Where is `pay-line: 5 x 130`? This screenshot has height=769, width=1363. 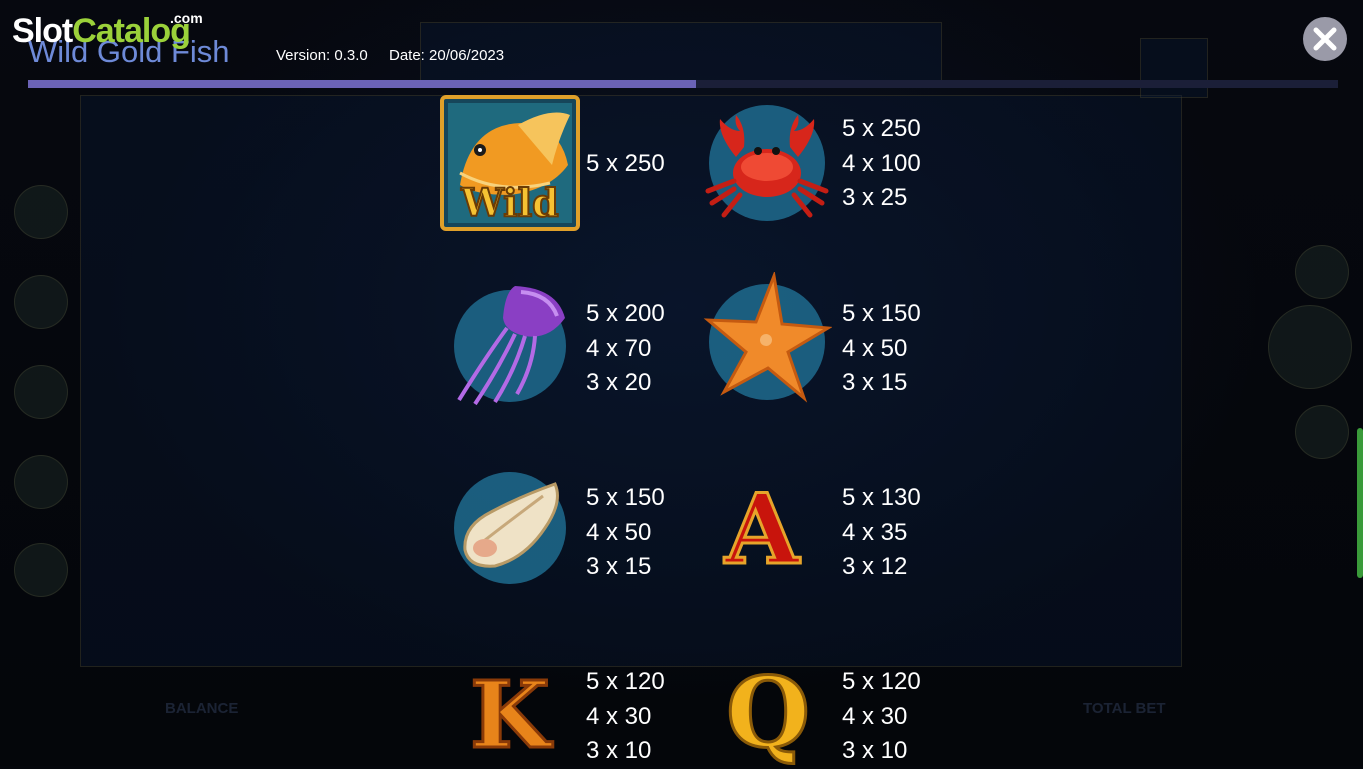 pay-line: 5 x 130 is located at coordinates (881, 497).